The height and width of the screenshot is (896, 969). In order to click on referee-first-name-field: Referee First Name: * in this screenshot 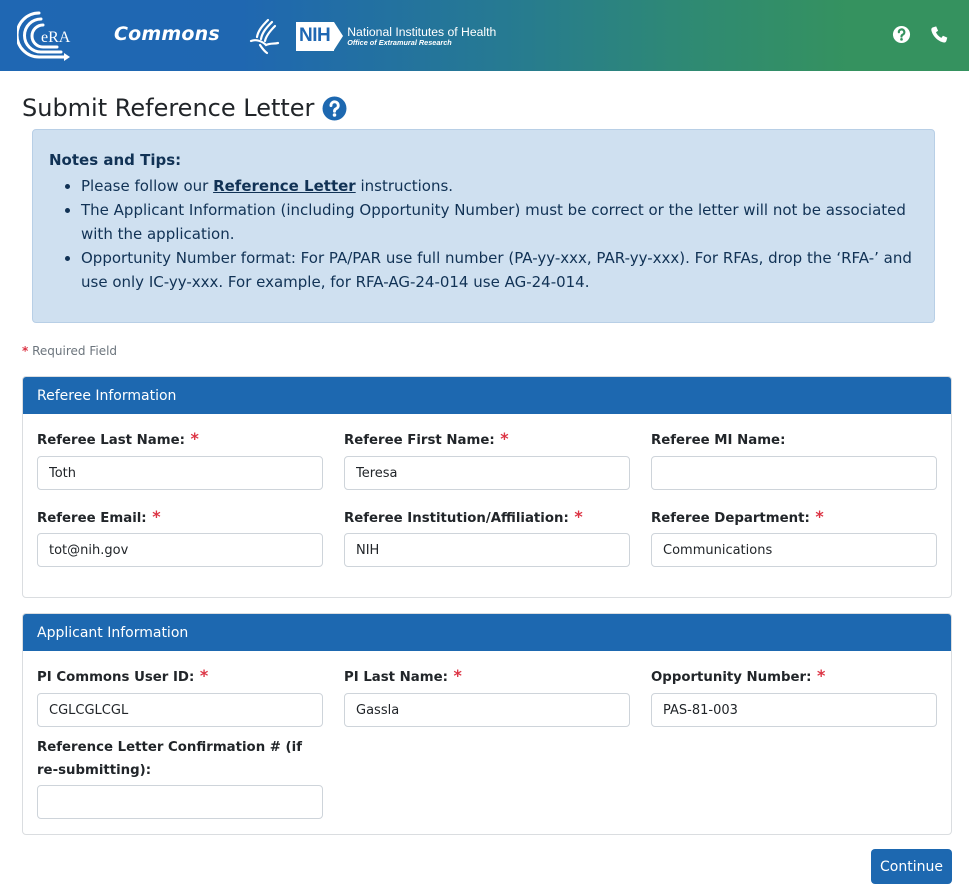, I will do `click(426, 440)`.